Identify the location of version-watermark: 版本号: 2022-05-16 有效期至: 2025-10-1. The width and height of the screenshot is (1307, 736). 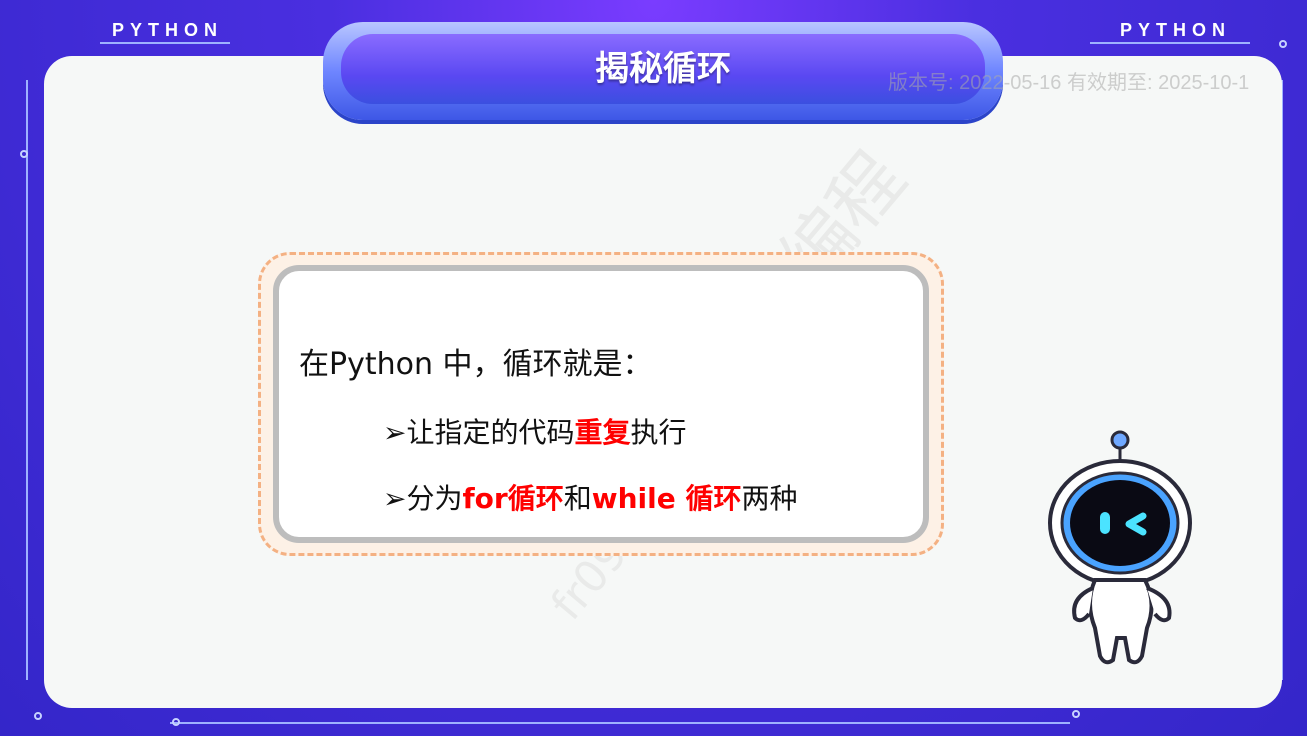
(1069, 83).